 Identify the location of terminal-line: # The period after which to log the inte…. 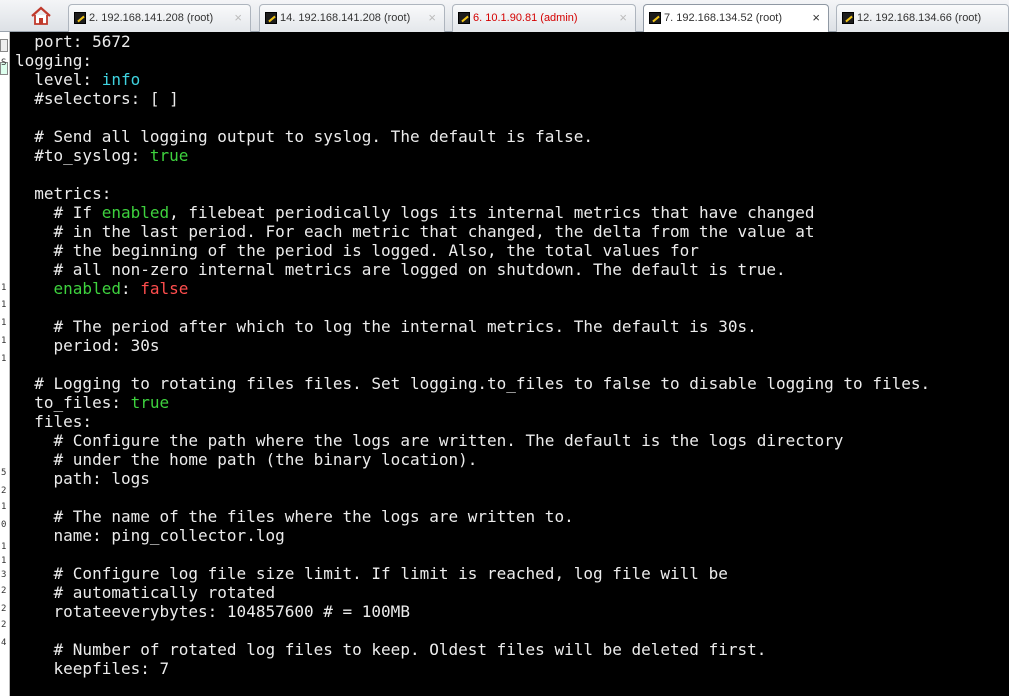
(472, 326).